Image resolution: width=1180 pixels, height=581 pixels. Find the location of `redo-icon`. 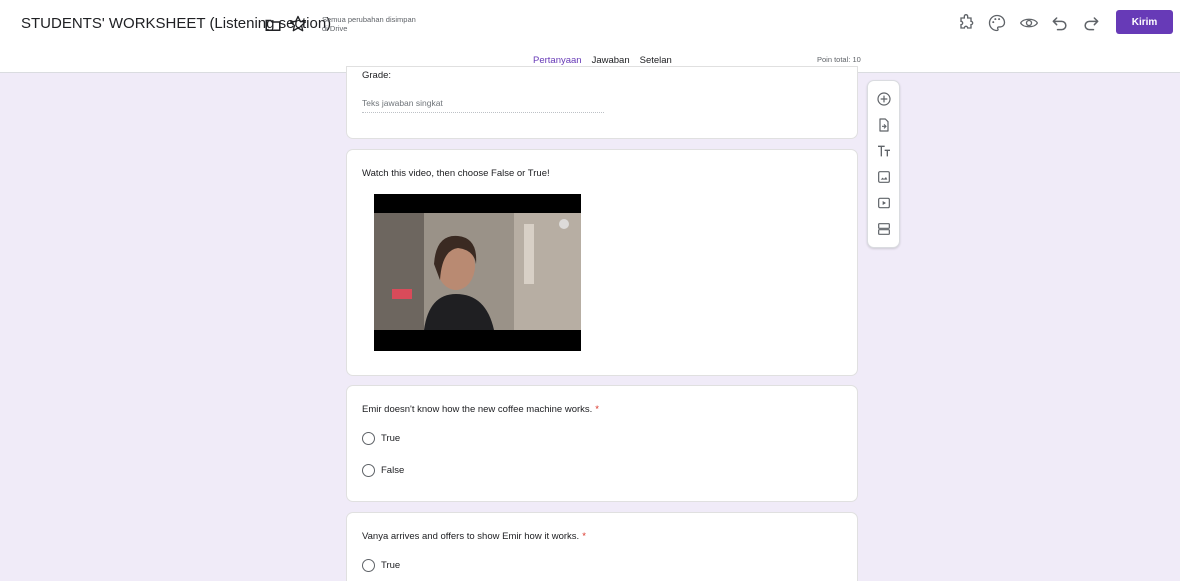

redo-icon is located at coordinates (1091, 23).